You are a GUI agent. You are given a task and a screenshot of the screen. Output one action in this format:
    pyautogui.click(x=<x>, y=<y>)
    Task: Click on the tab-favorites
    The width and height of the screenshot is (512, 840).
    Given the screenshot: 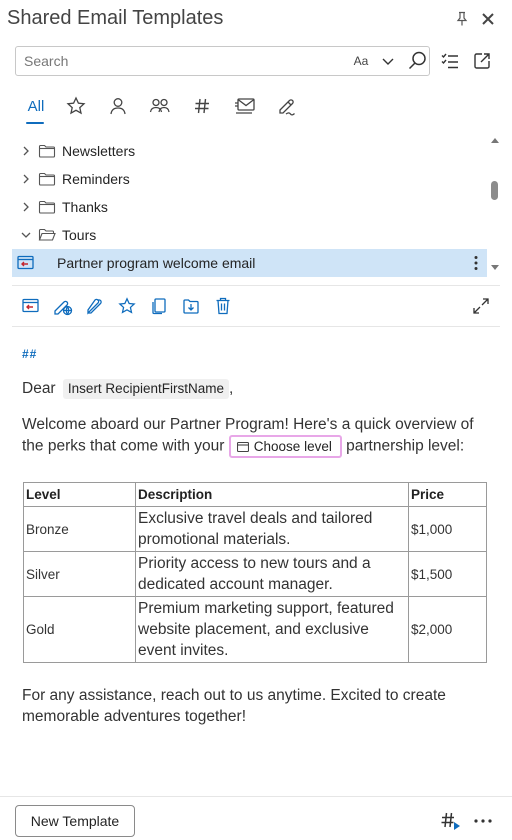 What is the action you would take?
    pyautogui.click(x=76, y=106)
    